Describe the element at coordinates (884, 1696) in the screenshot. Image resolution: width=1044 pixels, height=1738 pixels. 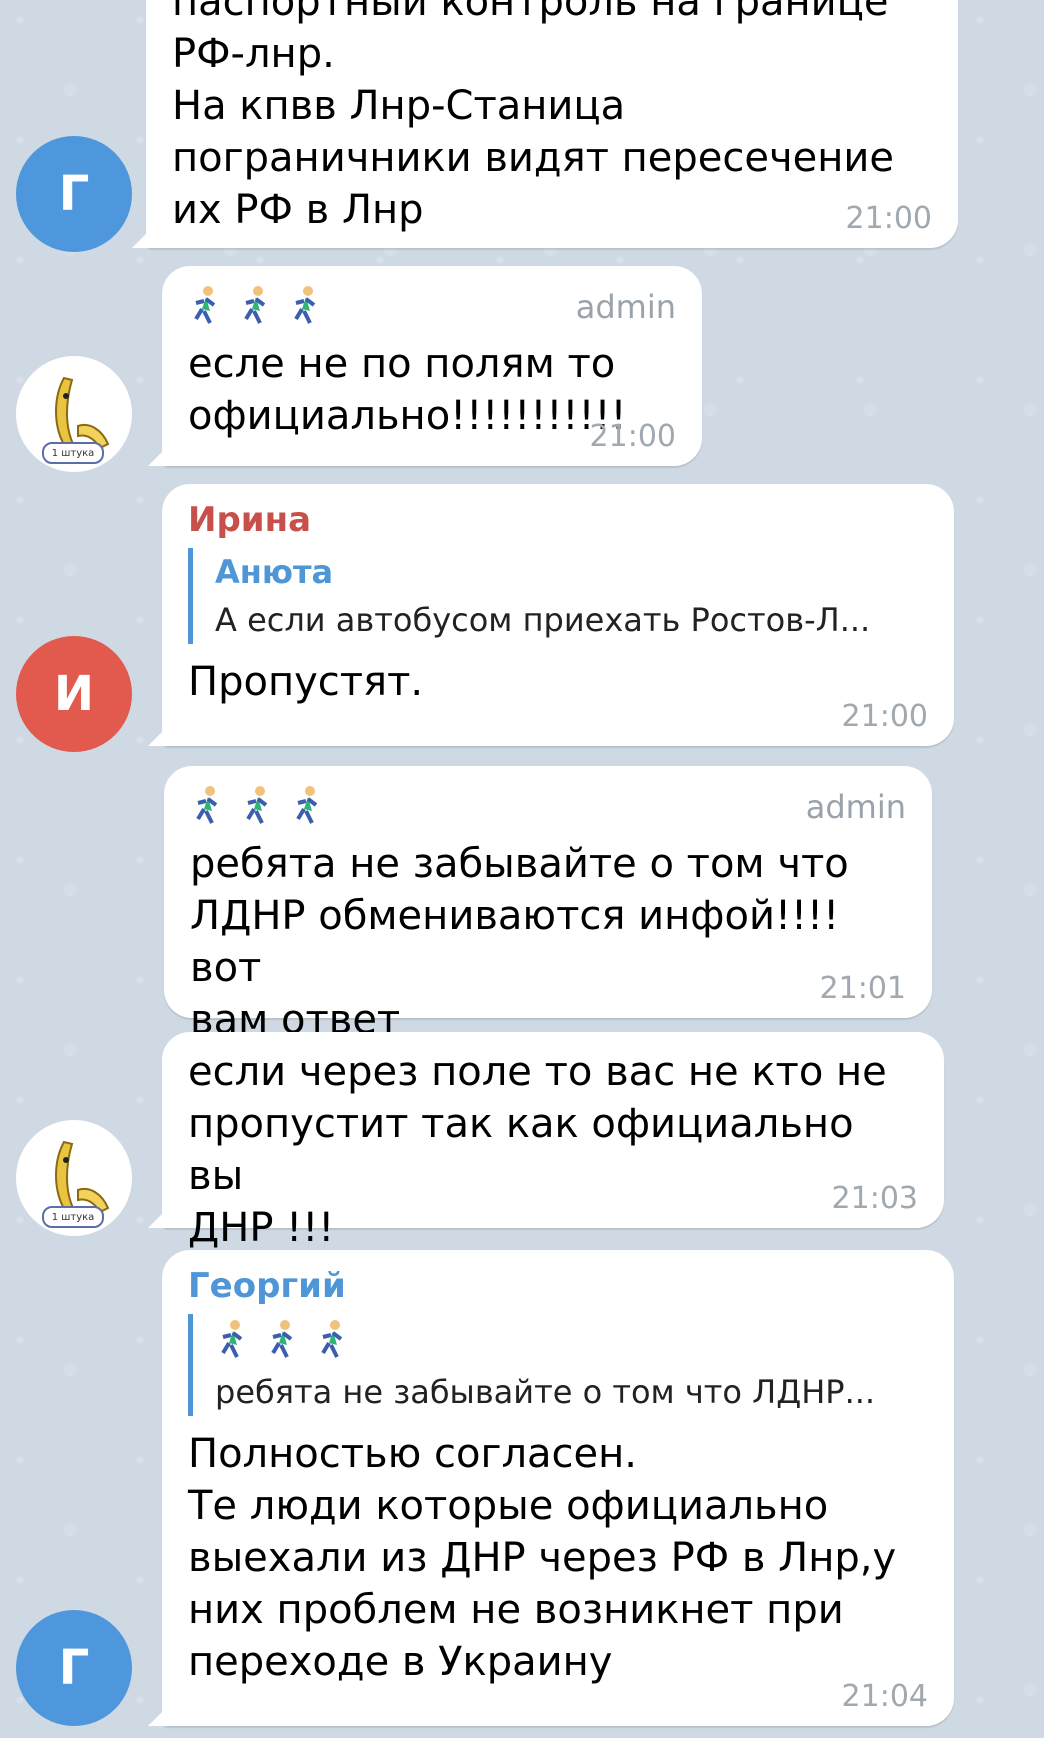
I see `message-time: 21:04` at that location.